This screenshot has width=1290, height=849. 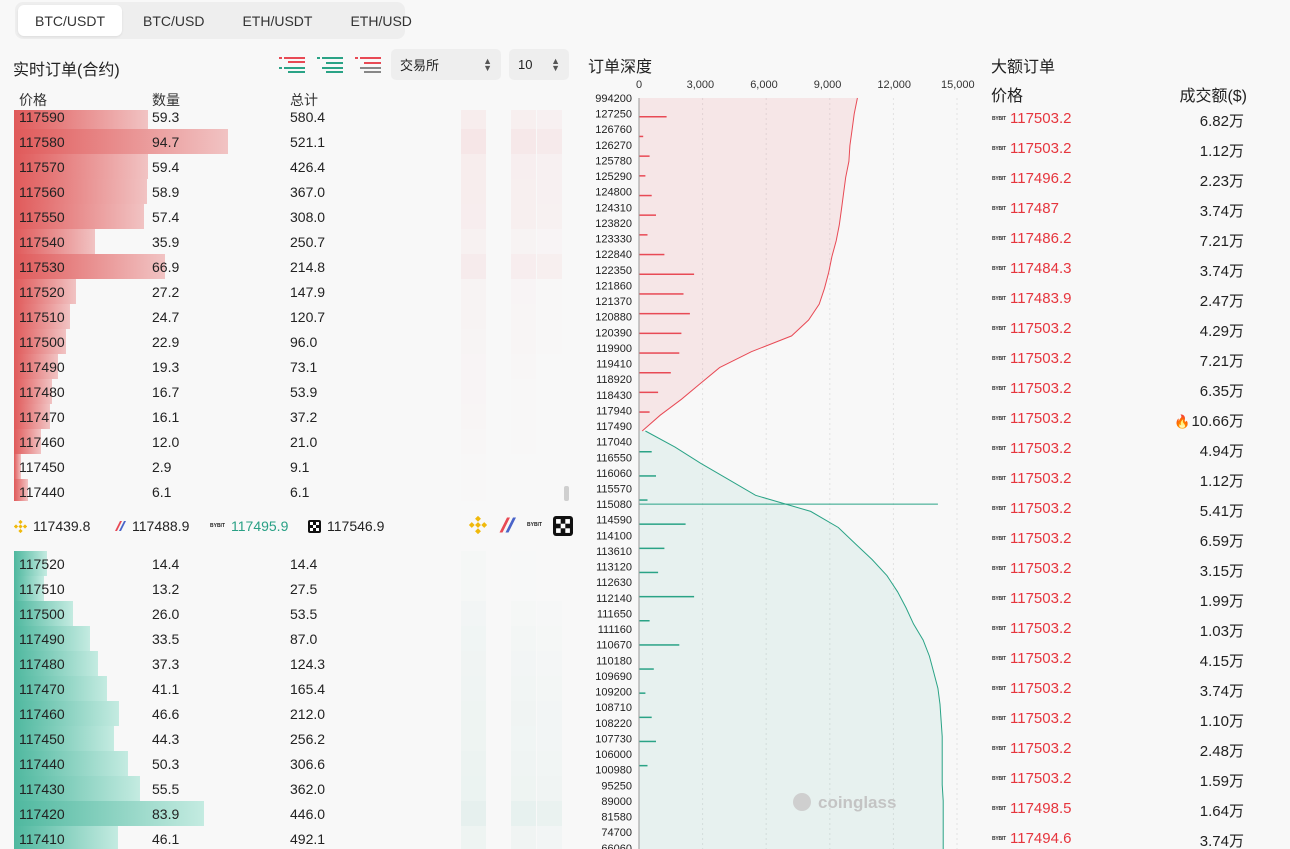 I want to click on bid-row: 117420 83.9 446.0, so click(x=291, y=813).